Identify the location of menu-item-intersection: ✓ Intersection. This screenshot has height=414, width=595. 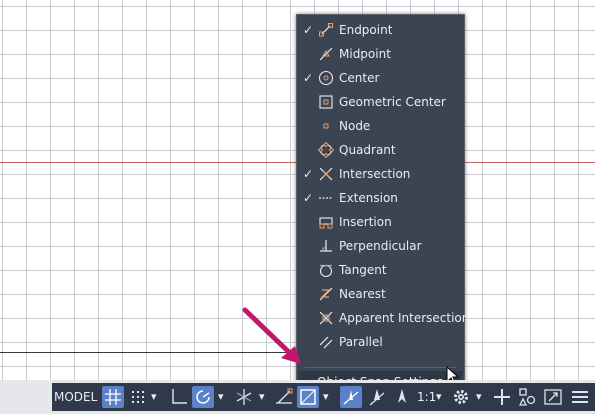
(380, 174).